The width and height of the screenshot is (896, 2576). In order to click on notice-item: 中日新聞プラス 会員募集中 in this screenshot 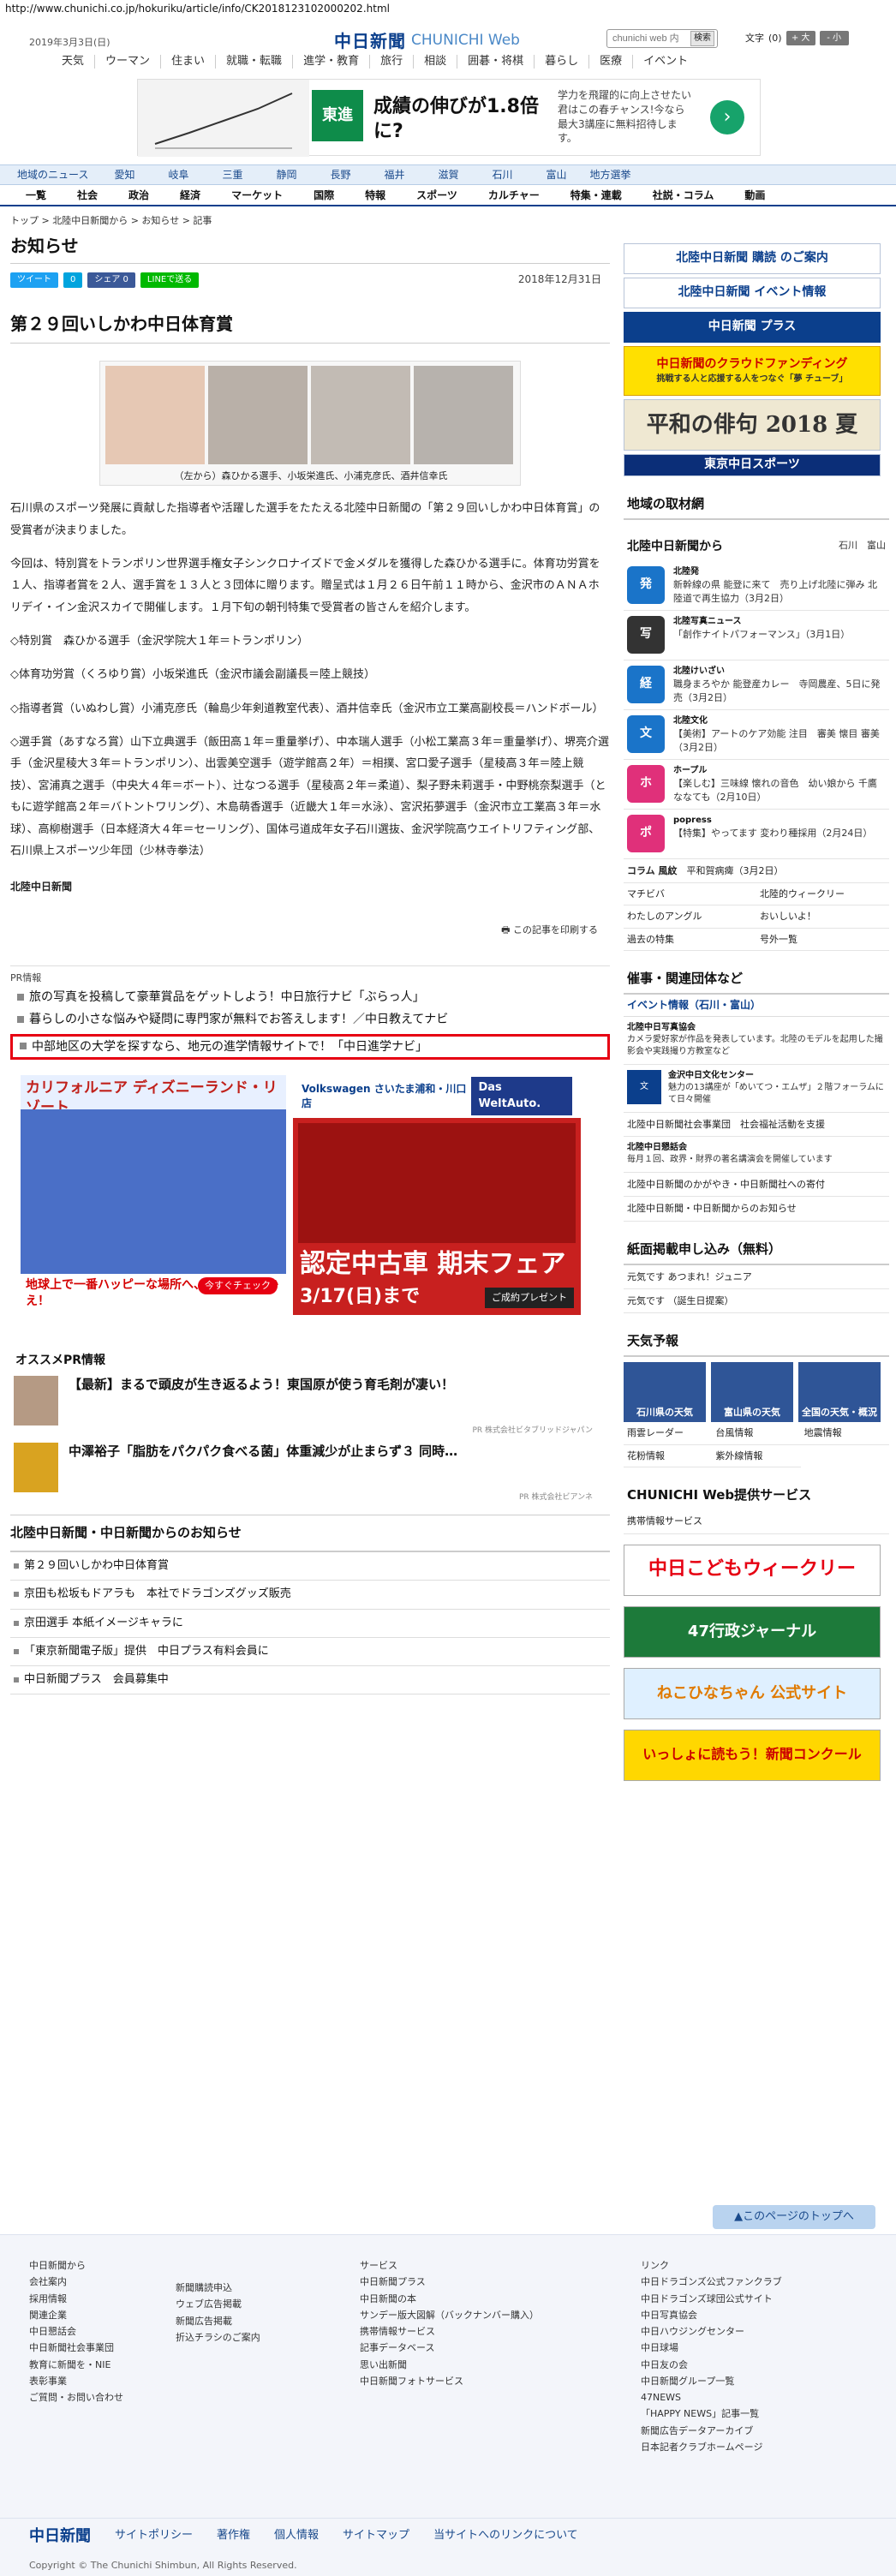, I will do `click(310, 1681)`.